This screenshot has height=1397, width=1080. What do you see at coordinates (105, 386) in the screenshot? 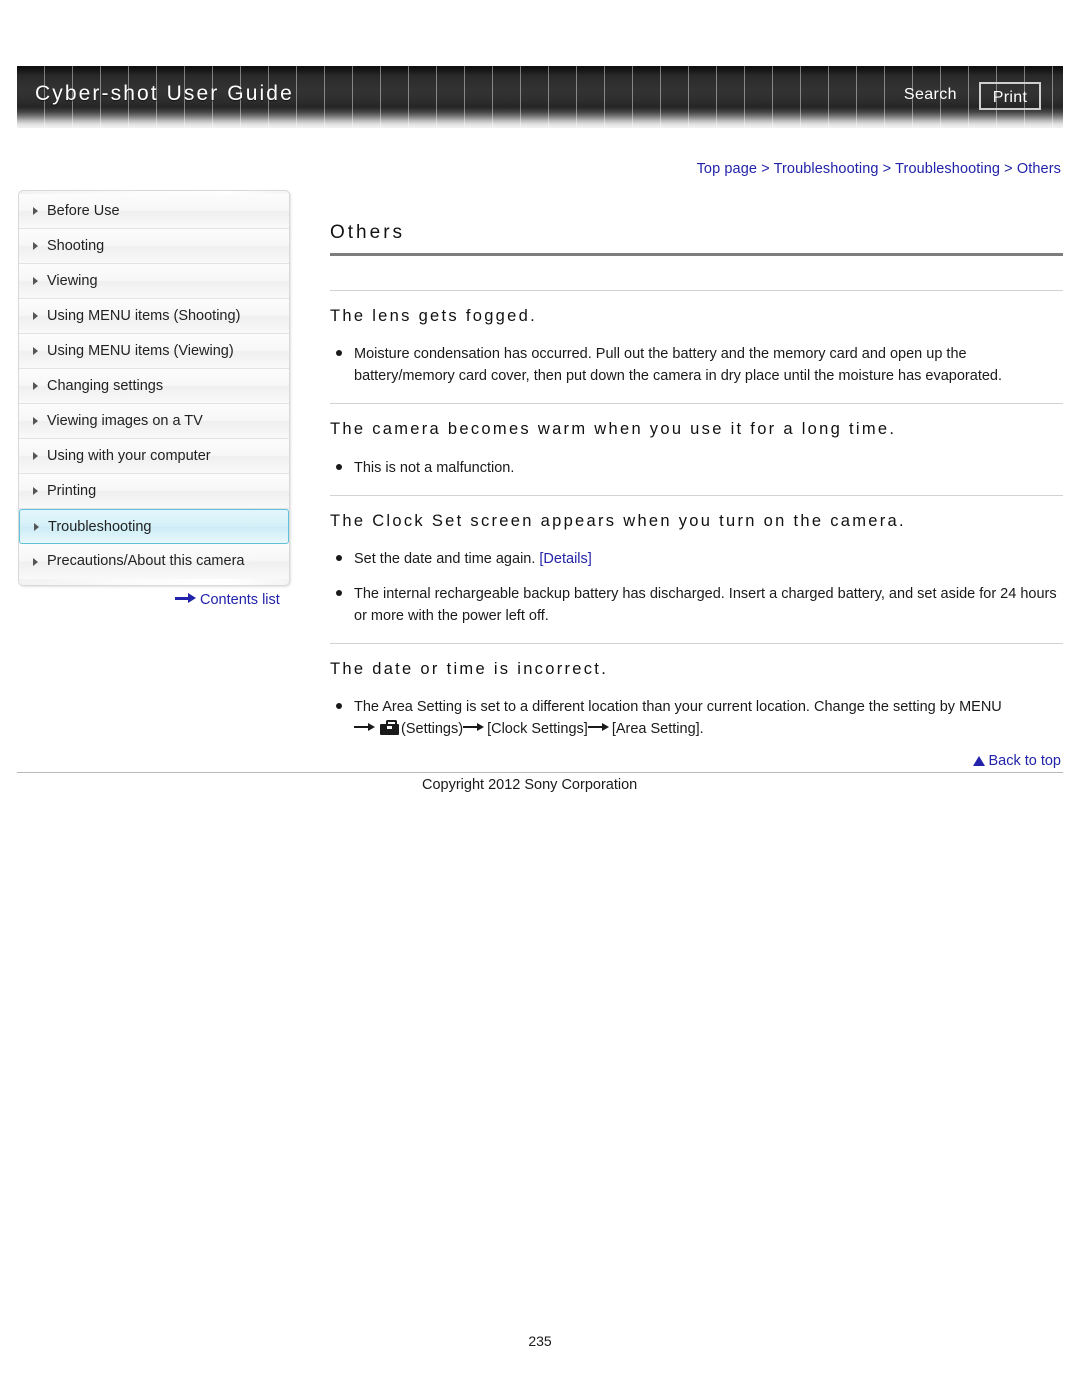
I see `sidebar-item-label: Changing settings` at bounding box center [105, 386].